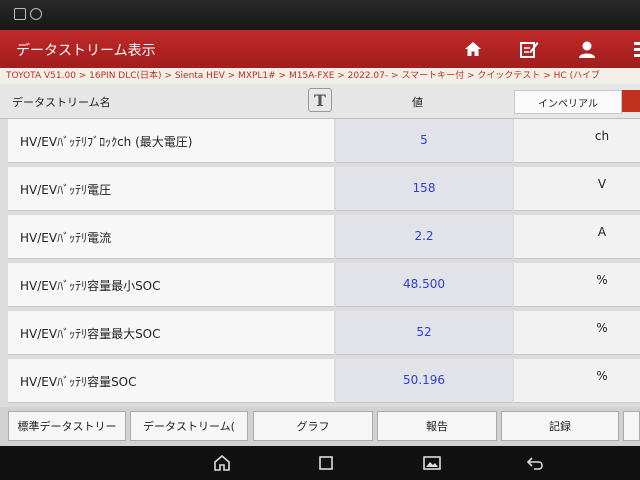 The width and height of the screenshot is (640, 480). Describe the element at coordinates (602, 136) in the screenshot. I see `row-unit: ch` at that location.